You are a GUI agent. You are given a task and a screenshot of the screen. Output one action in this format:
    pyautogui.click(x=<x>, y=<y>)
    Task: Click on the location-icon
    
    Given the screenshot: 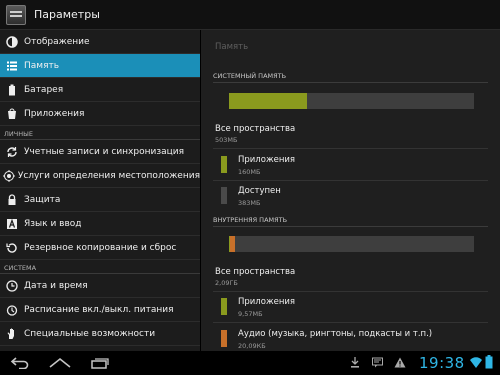 What is the action you would take?
    pyautogui.click(x=9, y=175)
    